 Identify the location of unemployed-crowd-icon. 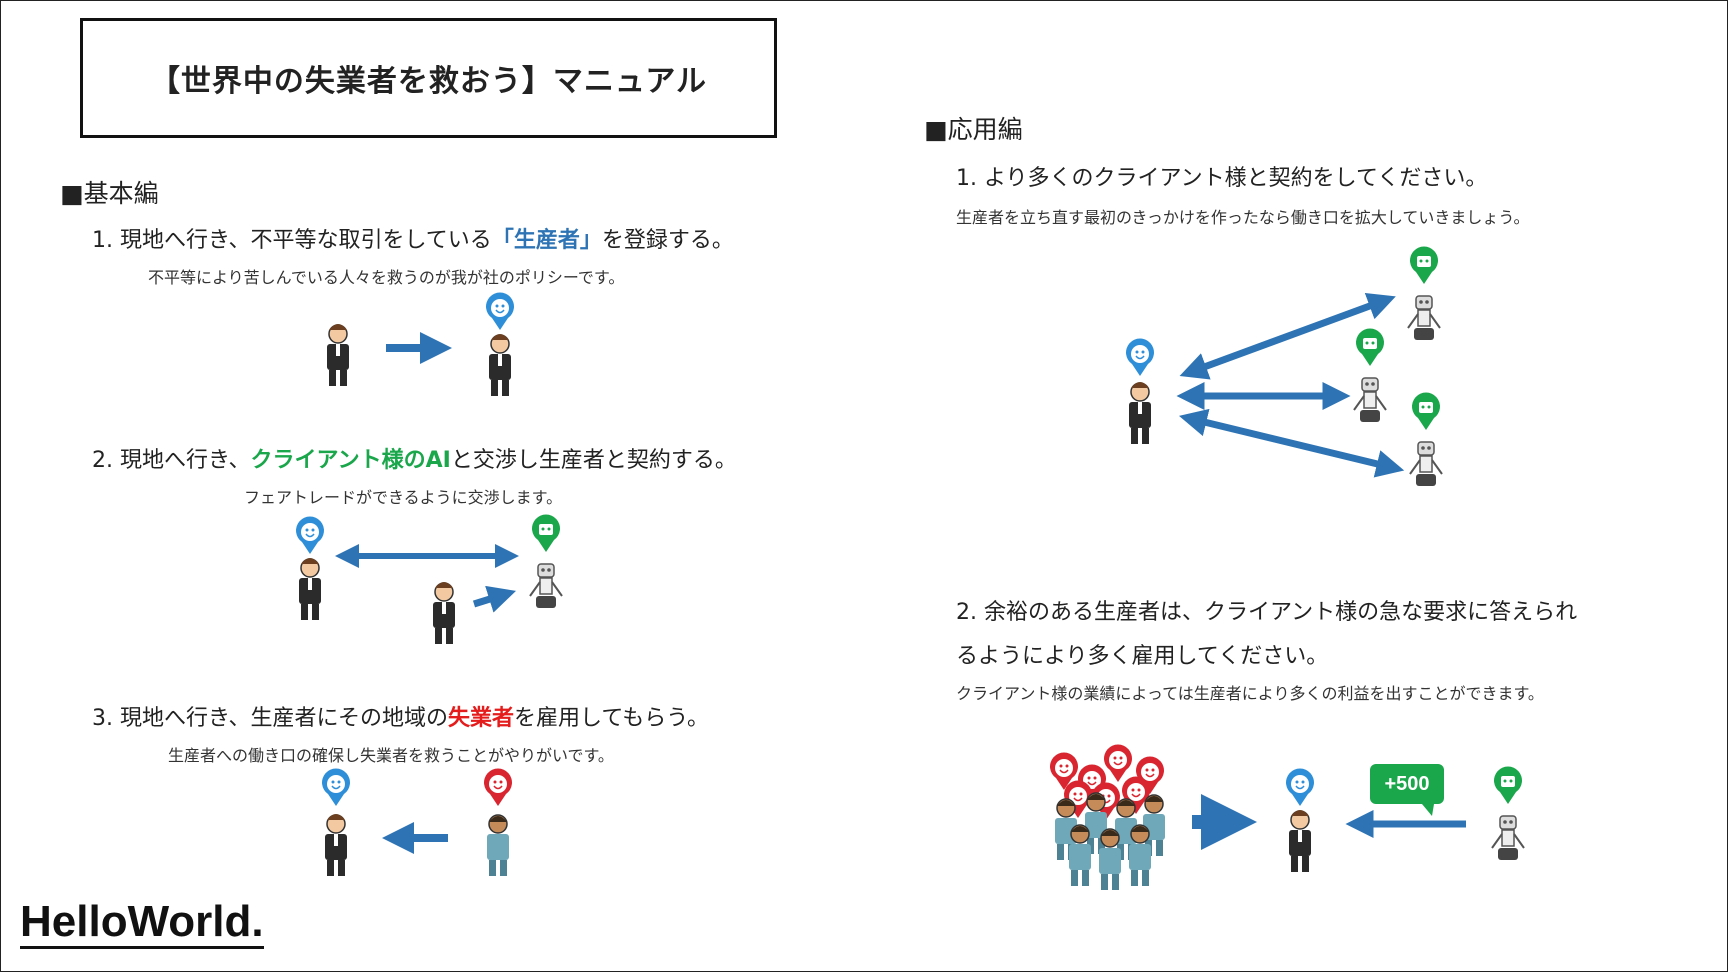
(1107, 817).